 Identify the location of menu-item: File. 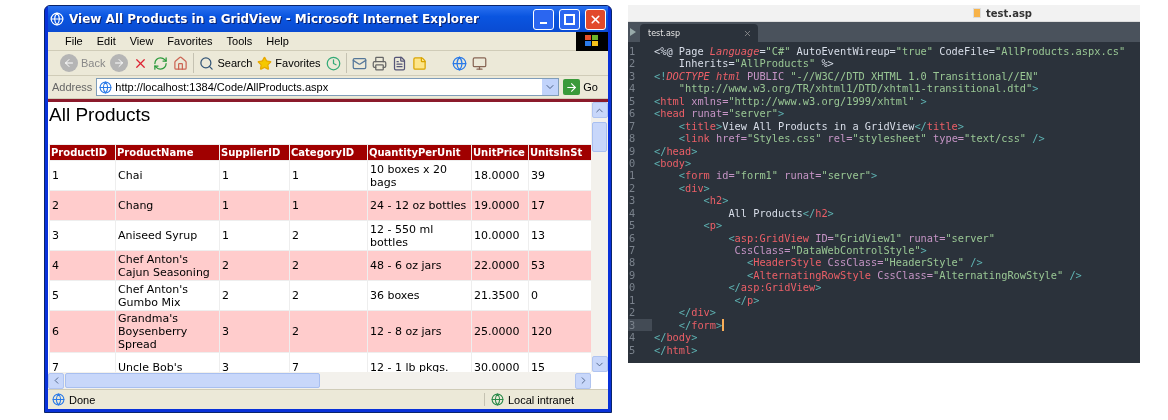
(74, 41).